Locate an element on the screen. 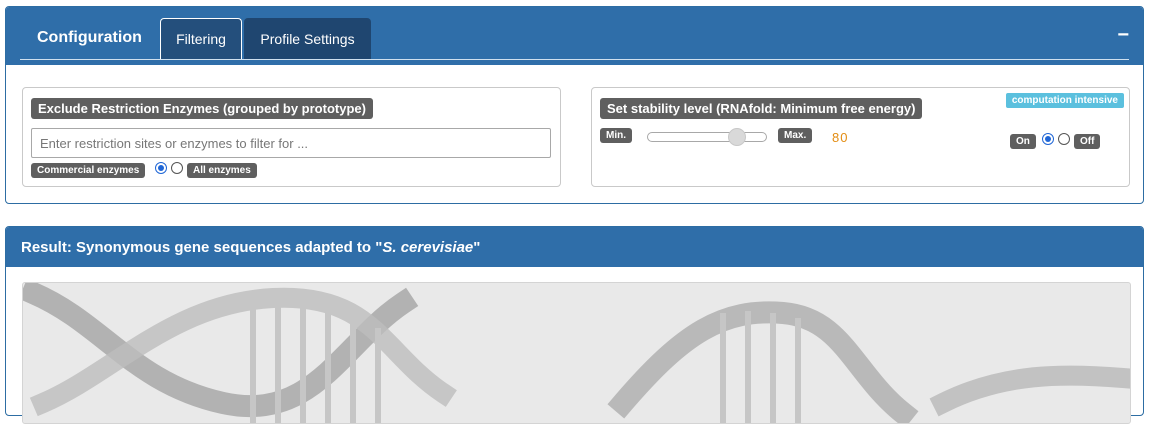 This screenshot has width=1151, height=424. stability-off-radio is located at coordinates (1064, 139).